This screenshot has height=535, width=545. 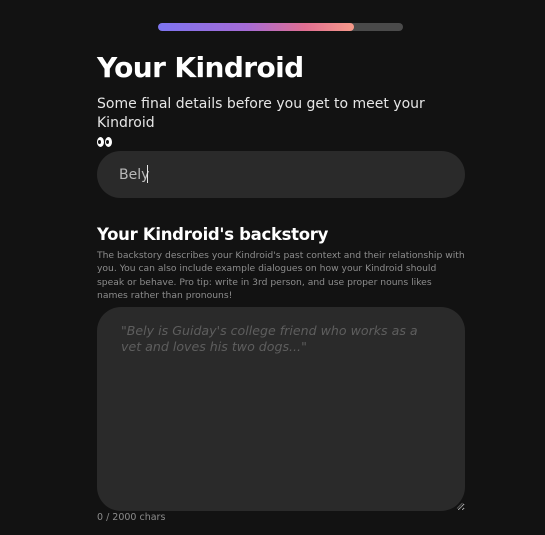 What do you see at coordinates (104, 142) in the screenshot?
I see `eyes-icon` at bounding box center [104, 142].